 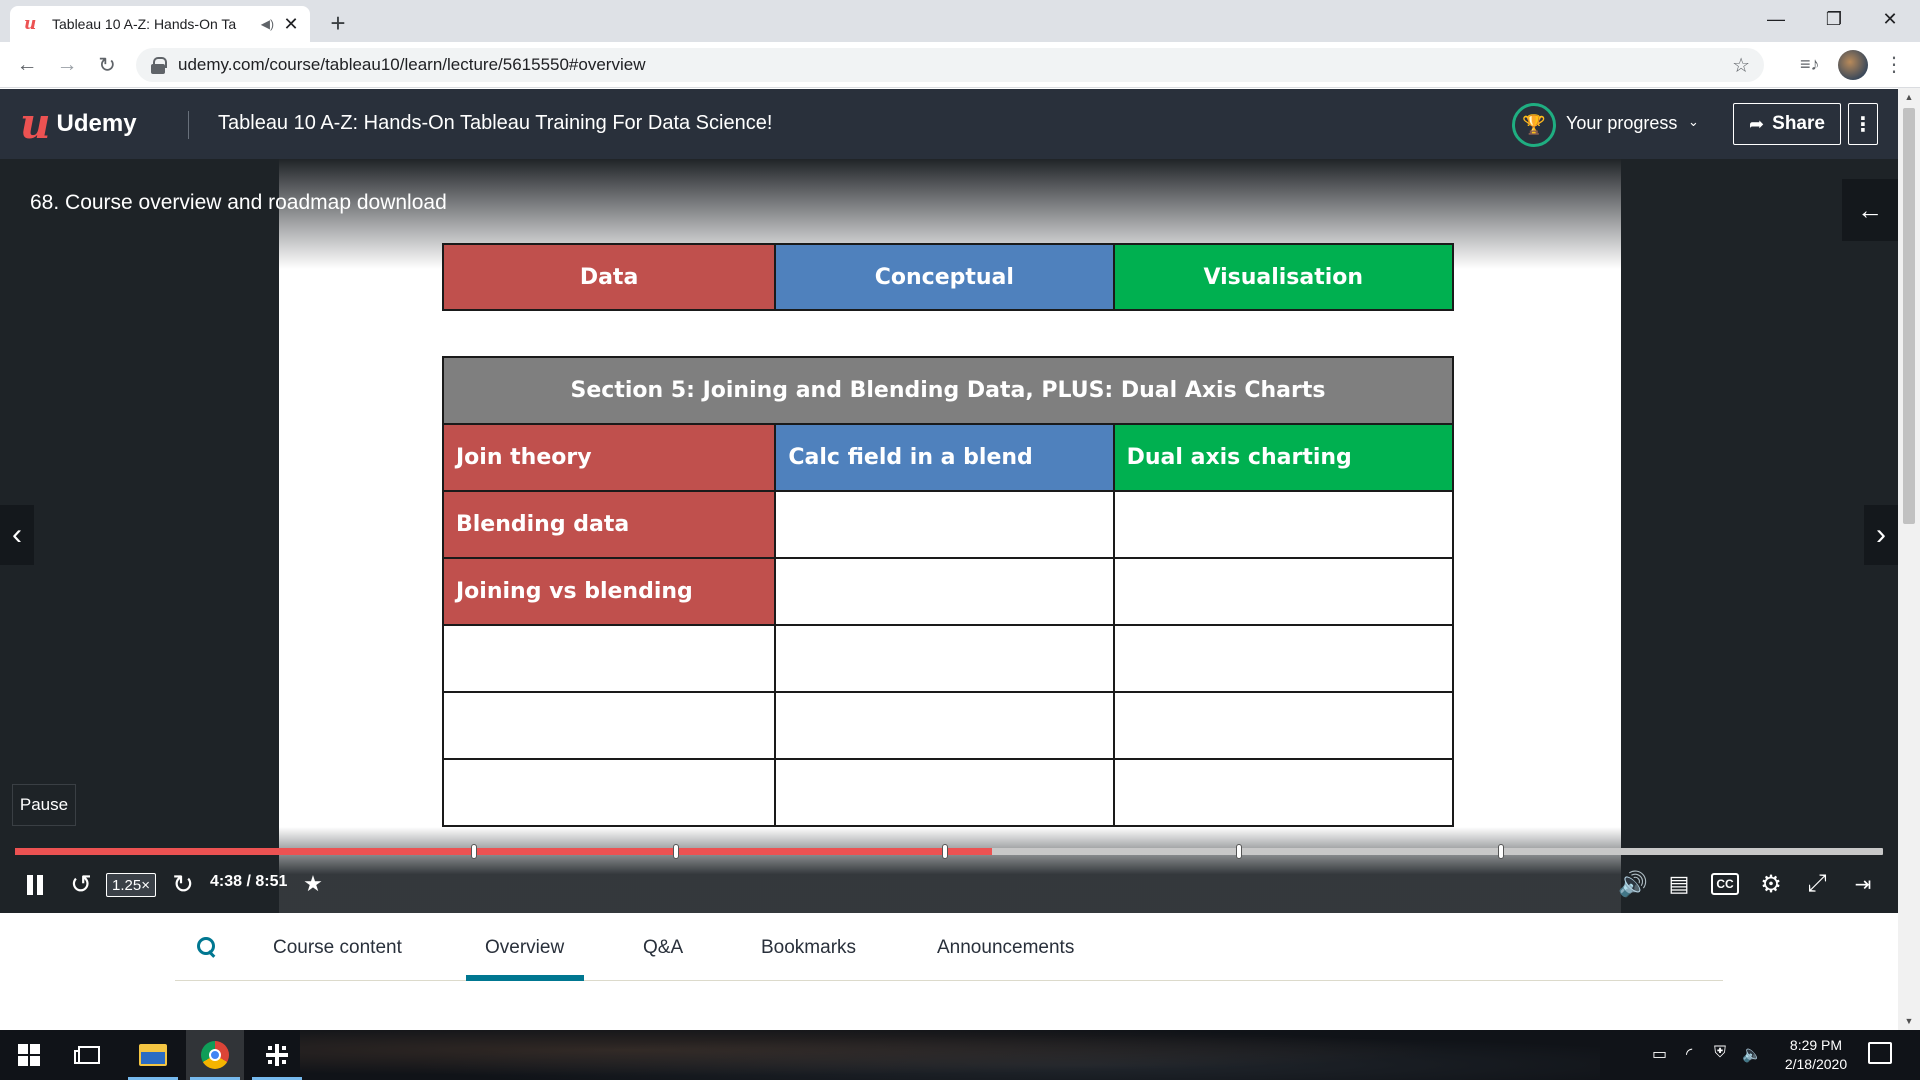 I want to click on battery-icon: ▭, so click(x=1659, y=1054).